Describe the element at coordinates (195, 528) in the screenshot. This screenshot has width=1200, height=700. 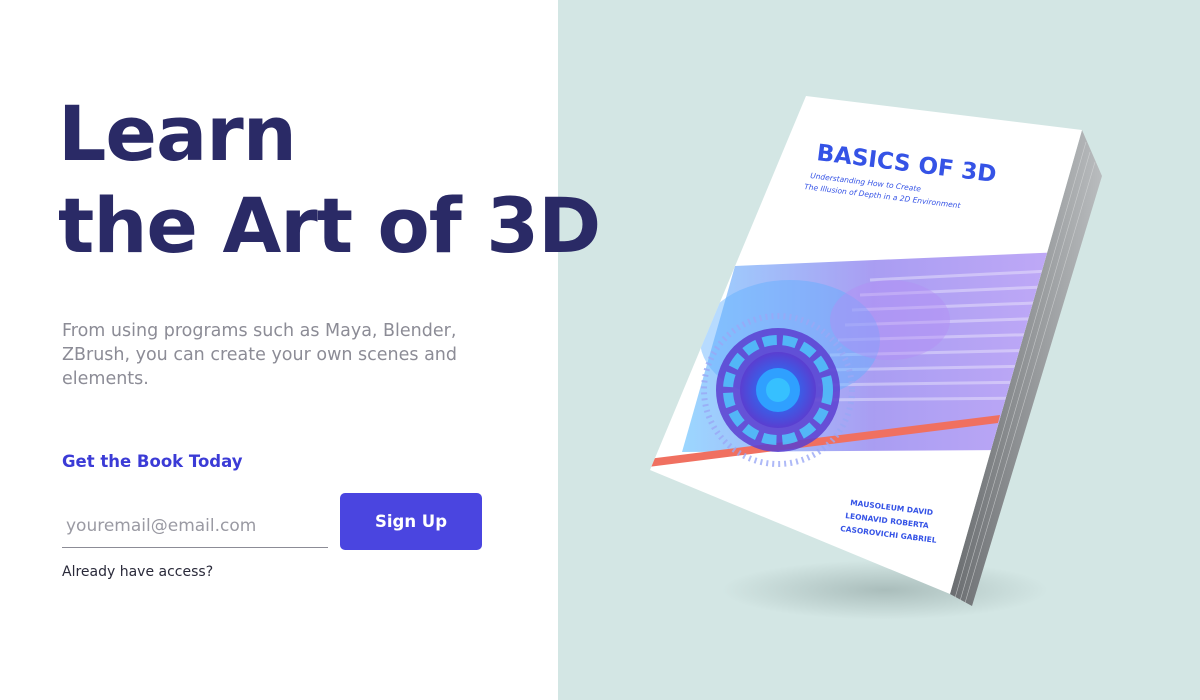
I see `email-field` at that location.